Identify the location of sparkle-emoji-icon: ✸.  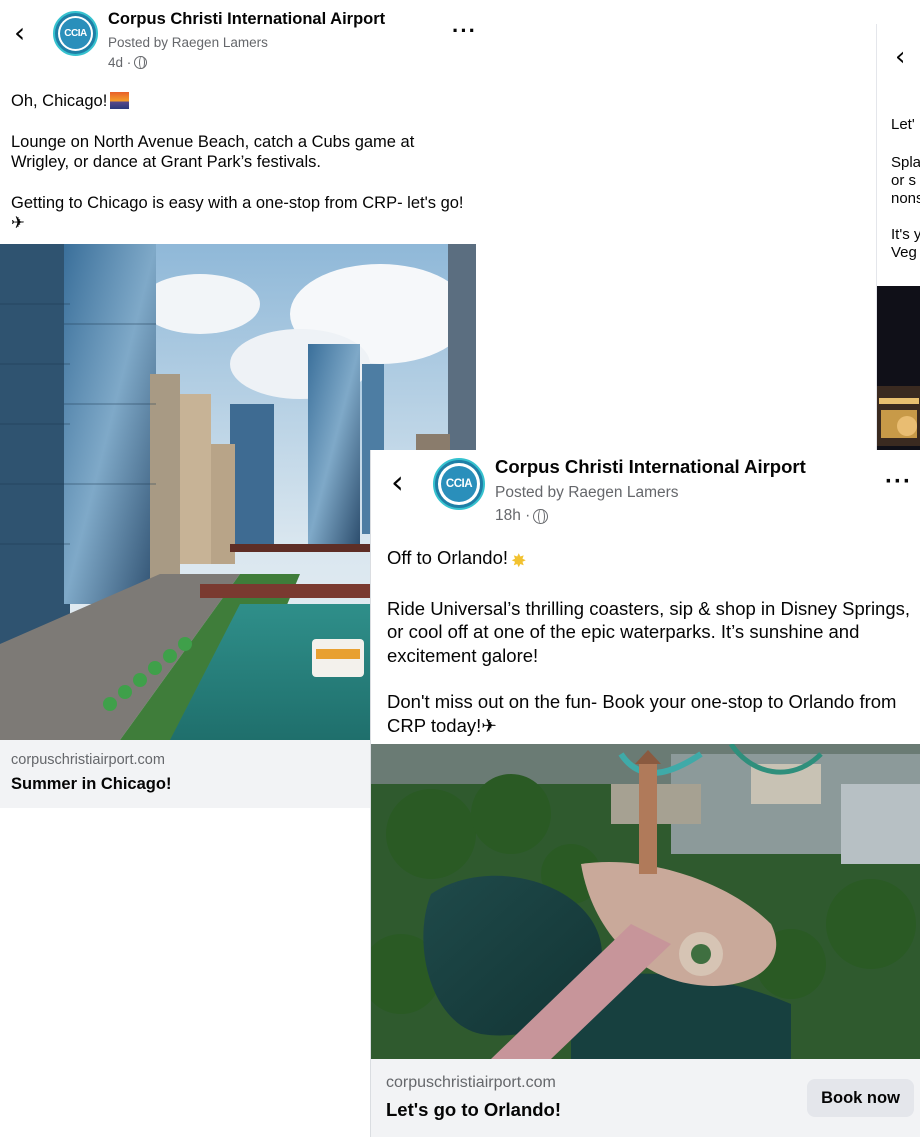
(519, 561).